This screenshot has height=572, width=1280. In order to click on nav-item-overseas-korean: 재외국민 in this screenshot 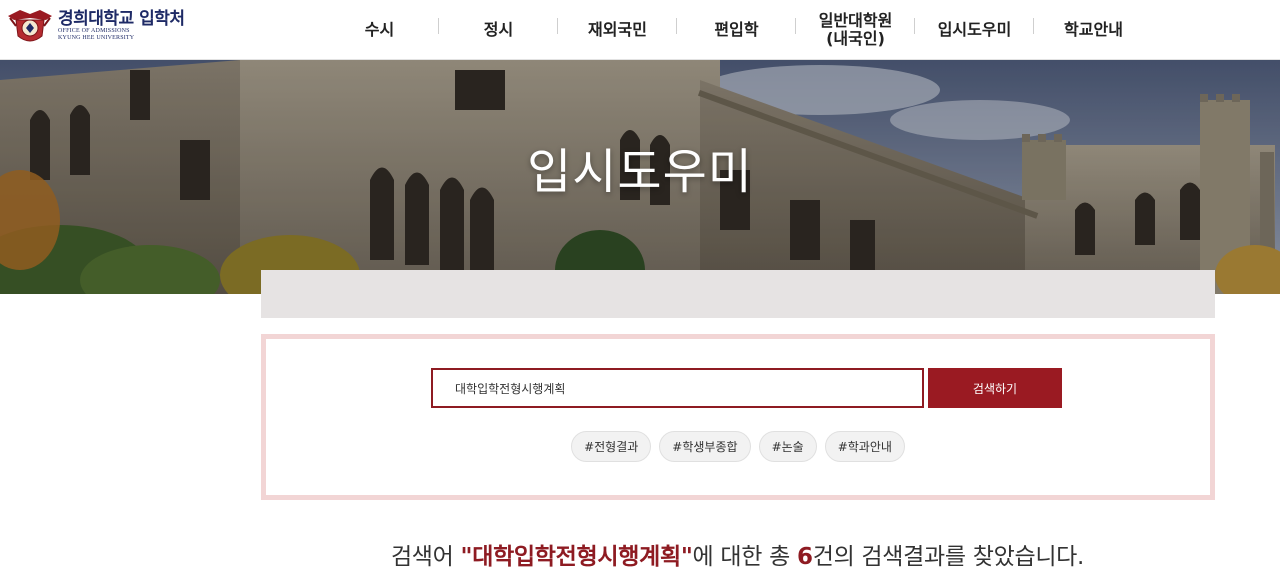, I will do `click(617, 30)`.